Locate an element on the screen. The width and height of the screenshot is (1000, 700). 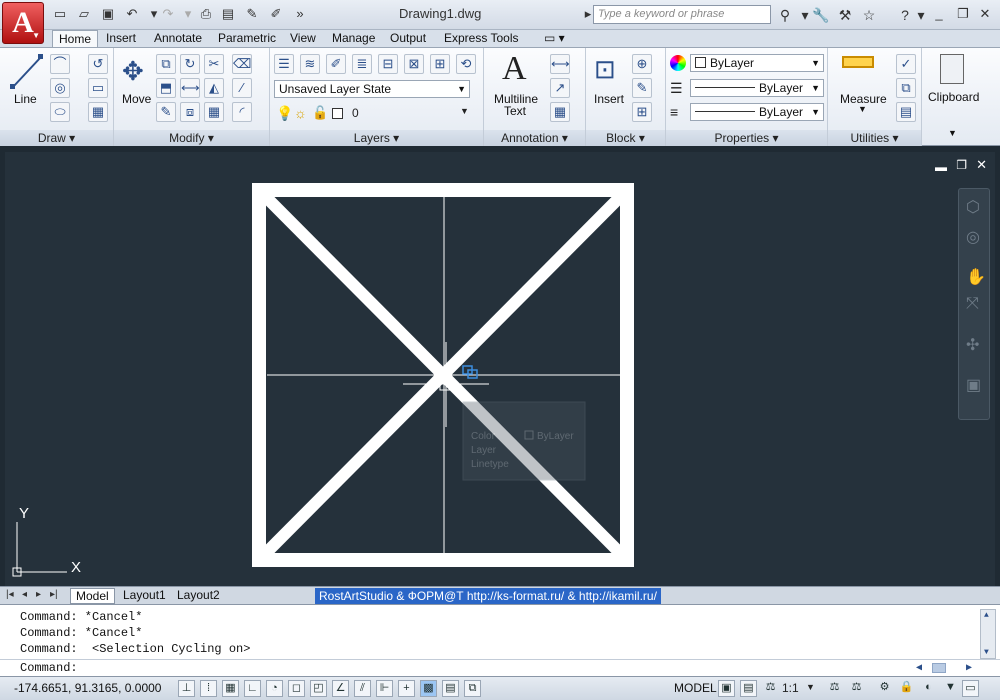
hscroll-right-icon: ▶ is located at coordinates (969, 668).